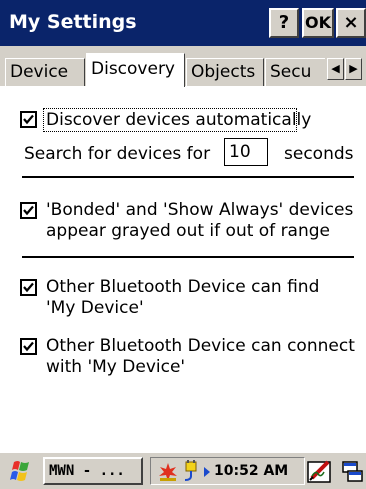  What do you see at coordinates (192, 472) in the screenshot?
I see `connection-plug-icon` at bounding box center [192, 472].